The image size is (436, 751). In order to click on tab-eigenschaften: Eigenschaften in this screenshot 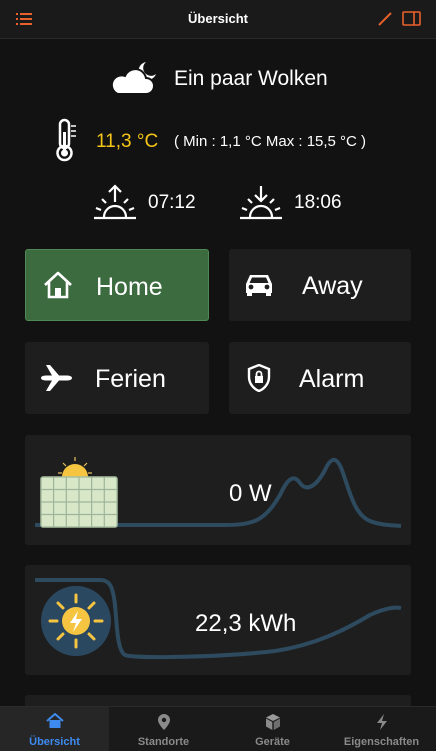, I will do `click(381, 729)`.